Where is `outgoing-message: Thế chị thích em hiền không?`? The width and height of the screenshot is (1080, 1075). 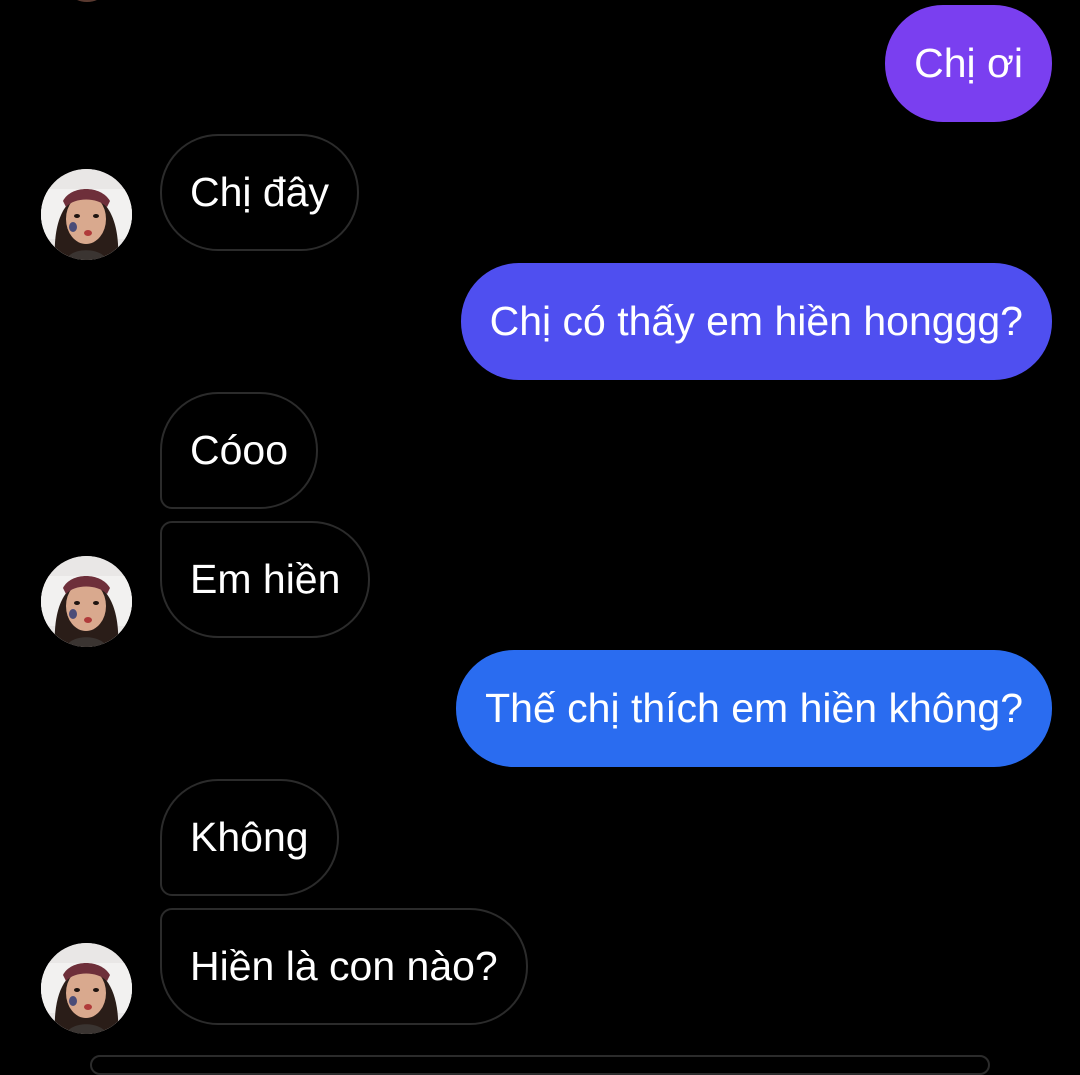
outgoing-message: Thế chị thích em hiền không? is located at coordinates (754, 708).